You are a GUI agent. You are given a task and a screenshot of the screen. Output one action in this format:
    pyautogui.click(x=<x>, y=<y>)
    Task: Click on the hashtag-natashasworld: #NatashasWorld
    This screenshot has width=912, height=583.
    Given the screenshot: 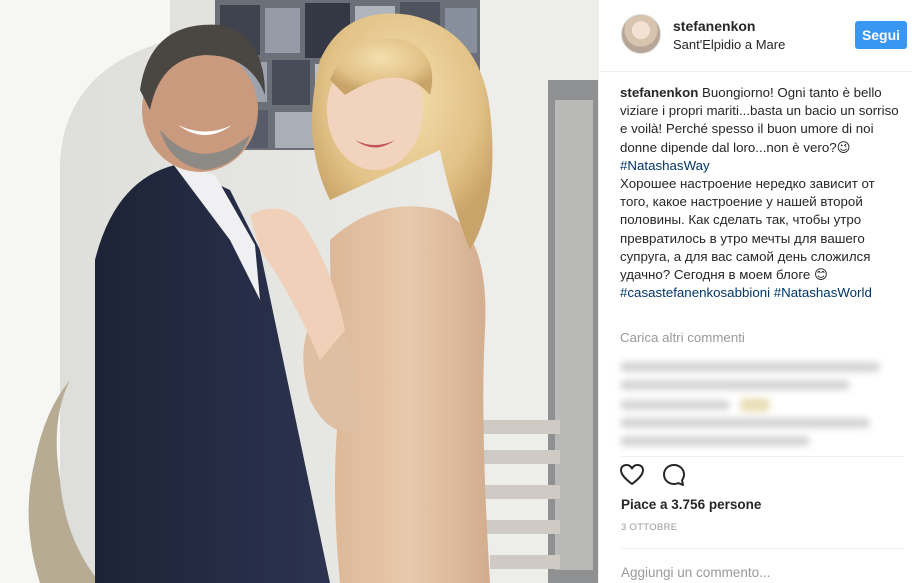 What is the action you would take?
    pyautogui.click(x=823, y=292)
    